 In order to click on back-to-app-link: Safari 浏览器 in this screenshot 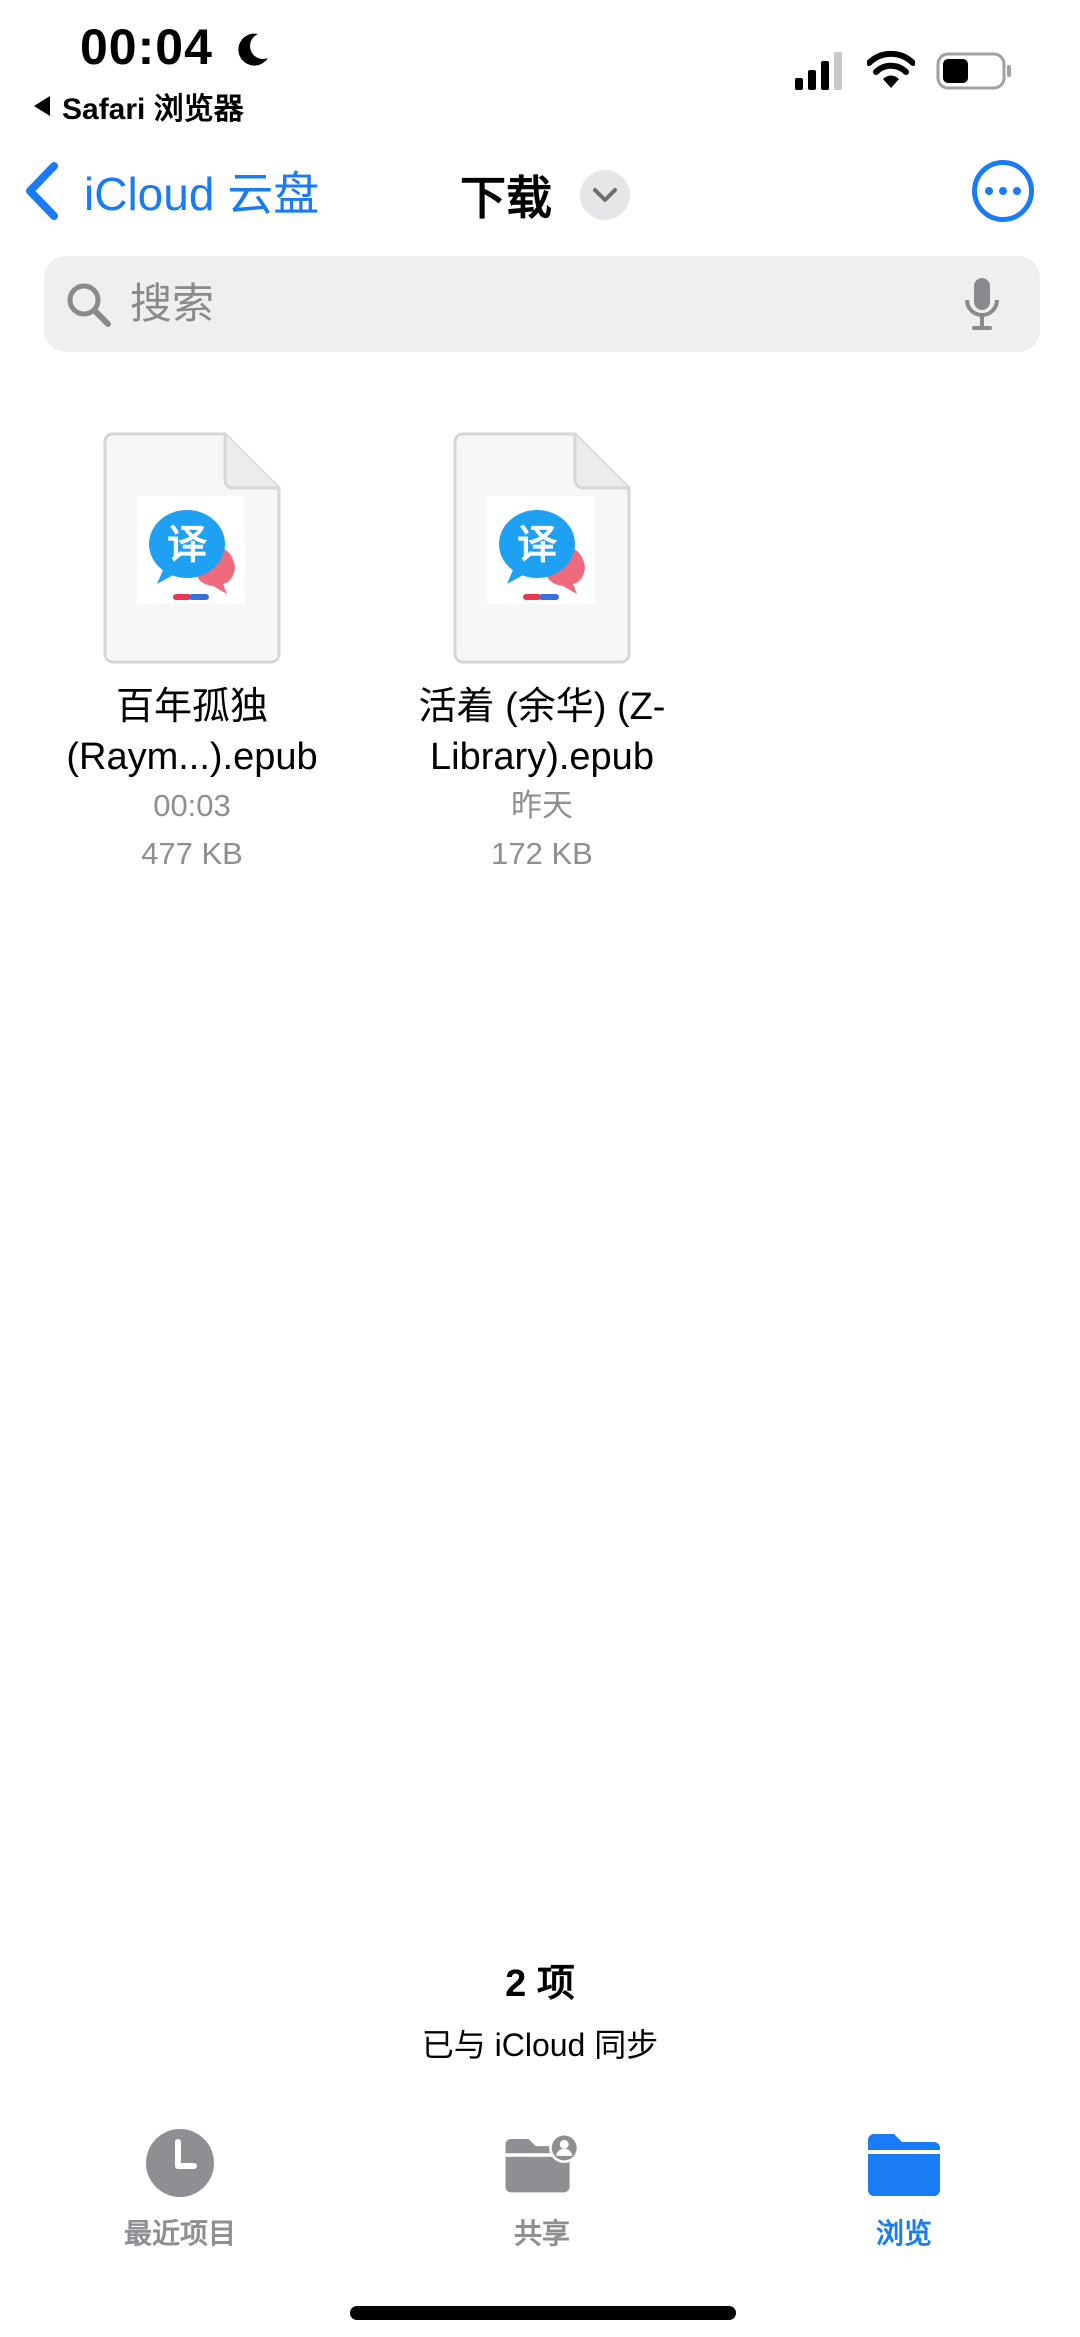, I will do `click(139, 106)`.